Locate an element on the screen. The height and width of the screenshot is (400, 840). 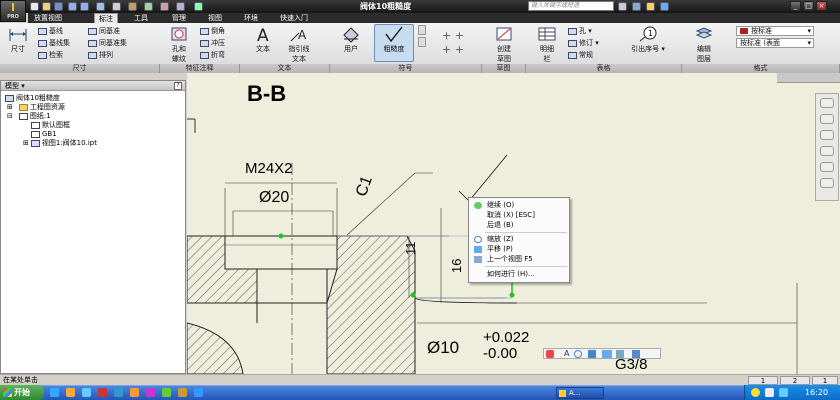
search-input: 键入关键字或短语 is located at coordinates (571, 6).